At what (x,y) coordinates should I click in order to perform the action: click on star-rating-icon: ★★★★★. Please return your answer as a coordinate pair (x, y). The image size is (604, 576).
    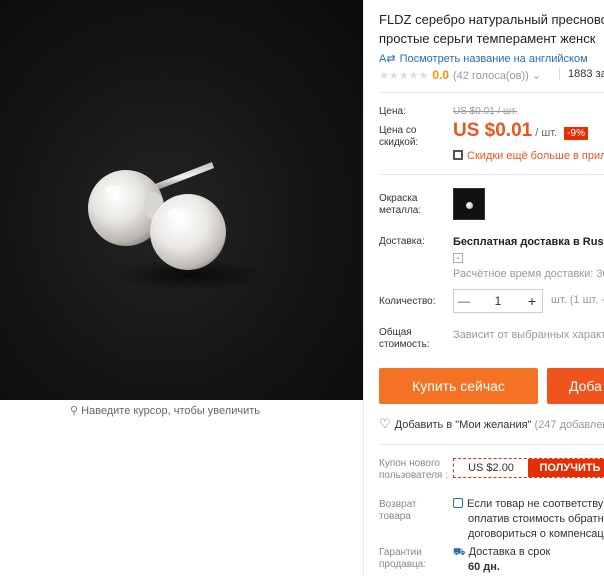
    Looking at the image, I should click on (404, 76).